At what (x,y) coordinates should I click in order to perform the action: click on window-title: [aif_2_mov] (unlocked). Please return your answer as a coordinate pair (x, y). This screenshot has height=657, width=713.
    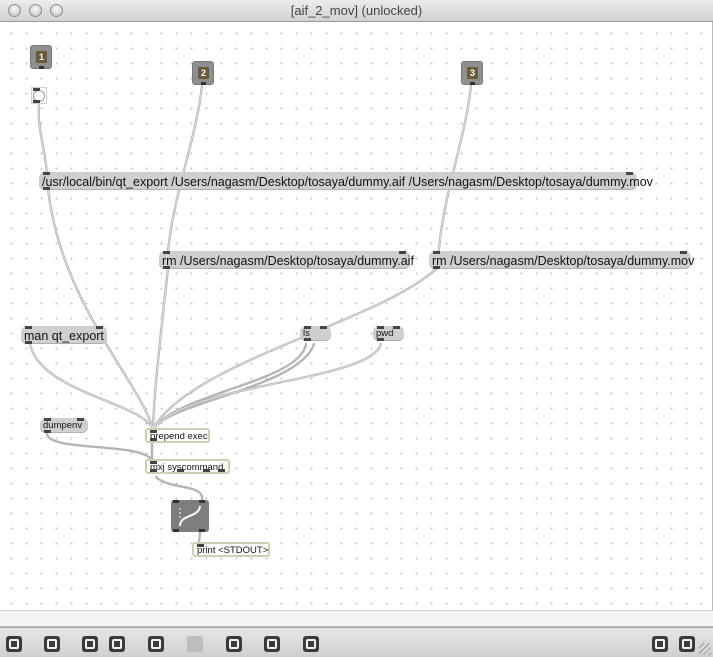
    Looking at the image, I should click on (356, 10).